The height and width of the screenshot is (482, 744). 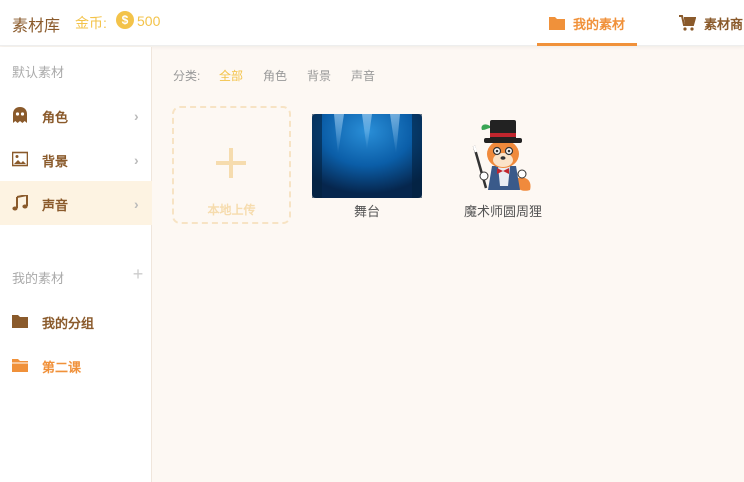 What do you see at coordinates (319, 75) in the screenshot?
I see `filter-backgrounds: 背景` at bounding box center [319, 75].